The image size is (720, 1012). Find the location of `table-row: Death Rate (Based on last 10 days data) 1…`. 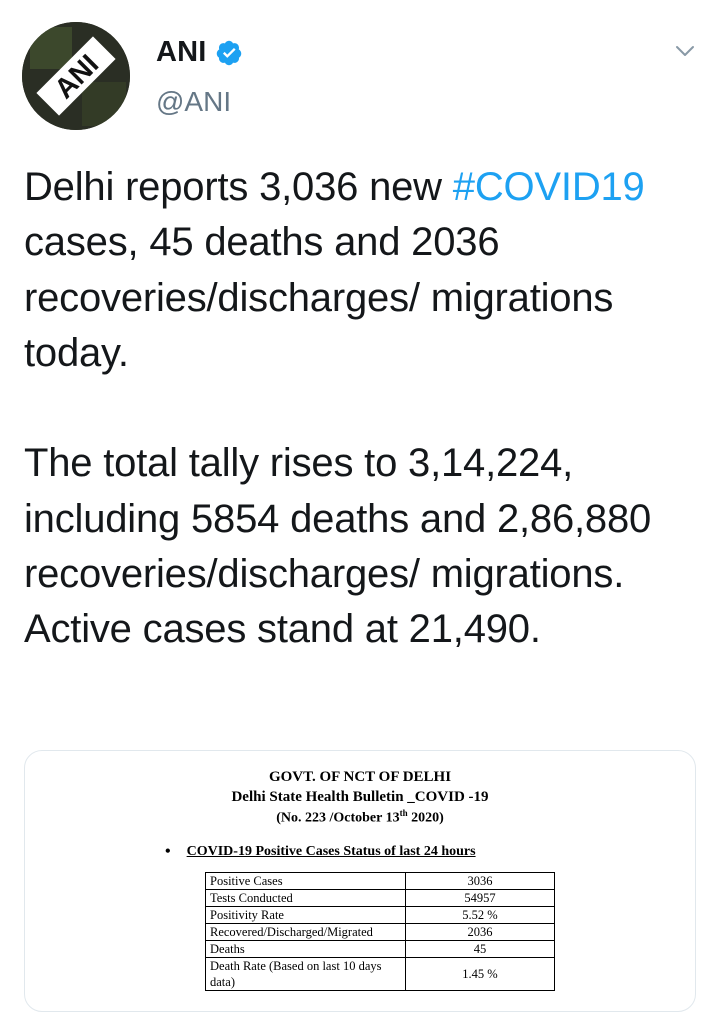

table-row: Death Rate (Based on last 10 days data) 1… is located at coordinates (380, 974).